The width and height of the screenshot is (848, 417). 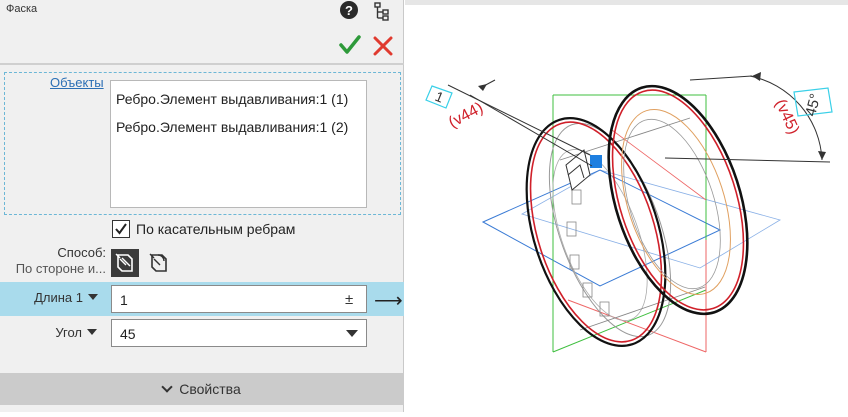 I want to click on header-separator, so click(x=202, y=64).